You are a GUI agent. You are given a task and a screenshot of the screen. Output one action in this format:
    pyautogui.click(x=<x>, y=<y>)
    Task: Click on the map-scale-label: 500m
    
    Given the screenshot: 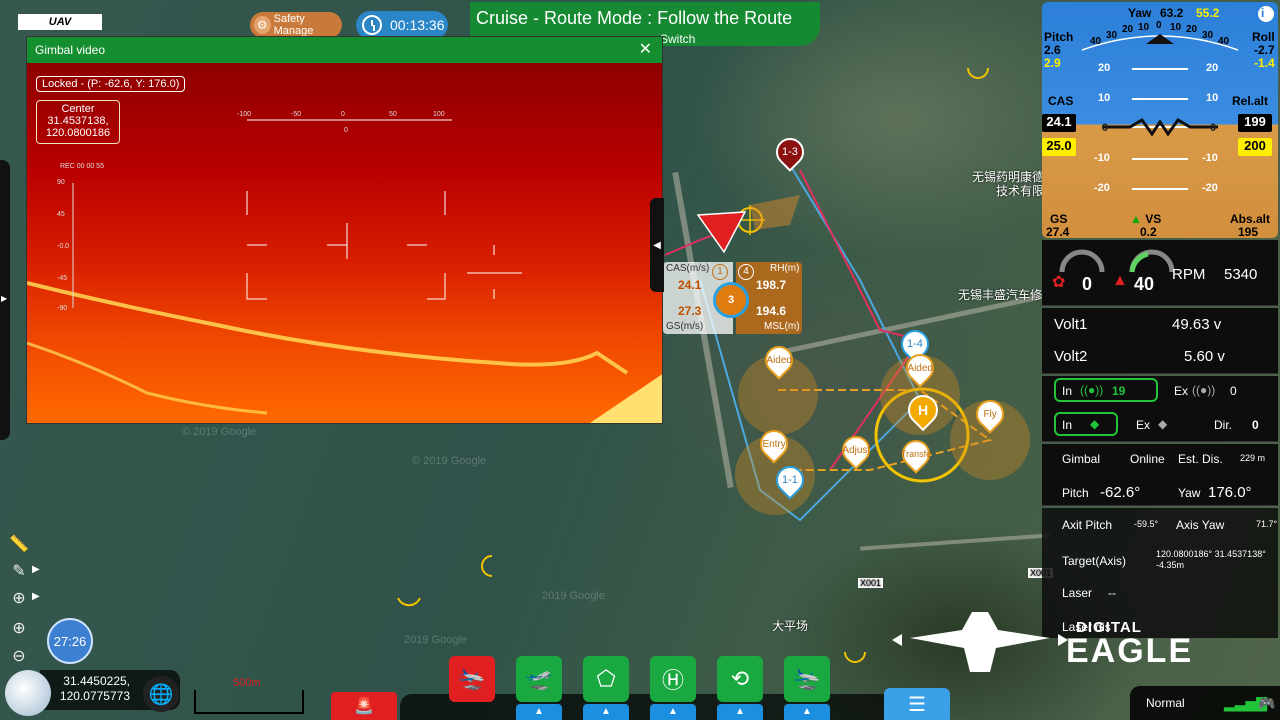 What is the action you would take?
    pyautogui.click(x=247, y=683)
    